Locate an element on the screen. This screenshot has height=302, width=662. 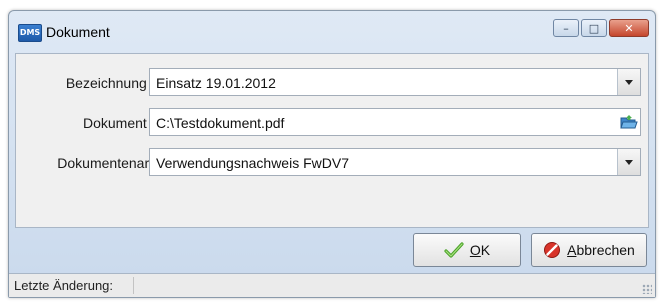
window-controls: – □ ✕ is located at coordinates (601, 28).